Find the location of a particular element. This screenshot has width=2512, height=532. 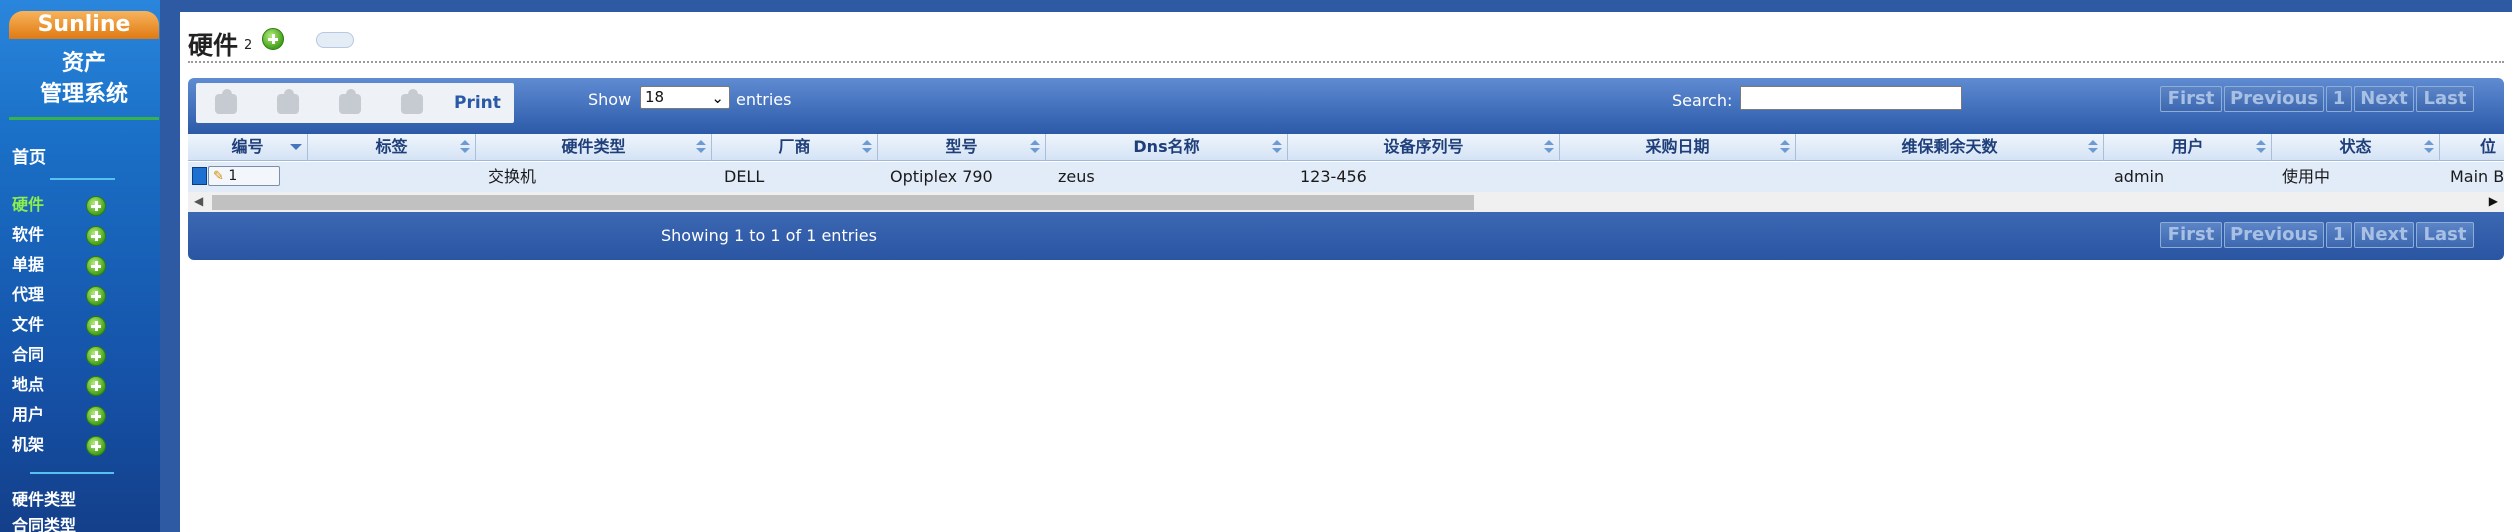

cell-user: admin is located at coordinates (2139, 176).